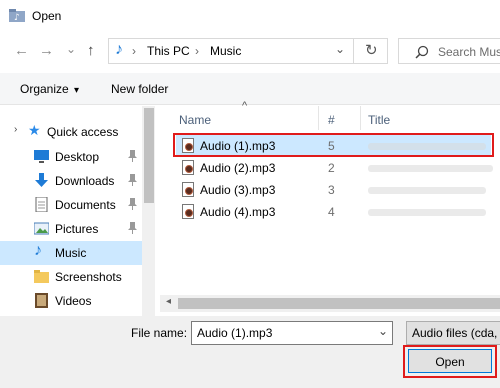 This screenshot has height=388, width=500. I want to click on file-track-number: 2, so click(331, 168).